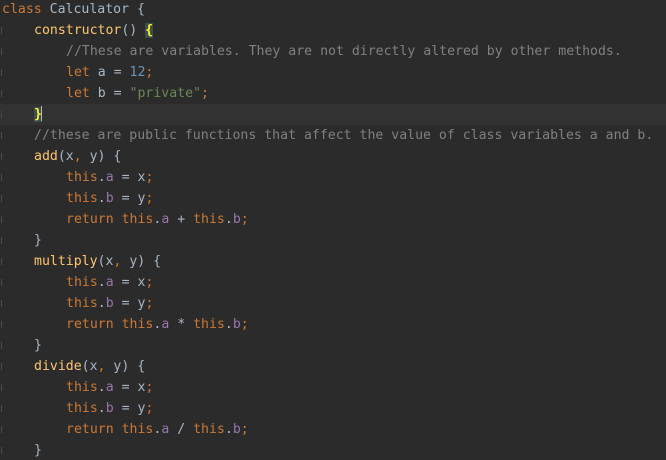 This screenshot has height=460, width=666. What do you see at coordinates (93, 9) in the screenshot?
I see `code-token: Calculator {` at bounding box center [93, 9].